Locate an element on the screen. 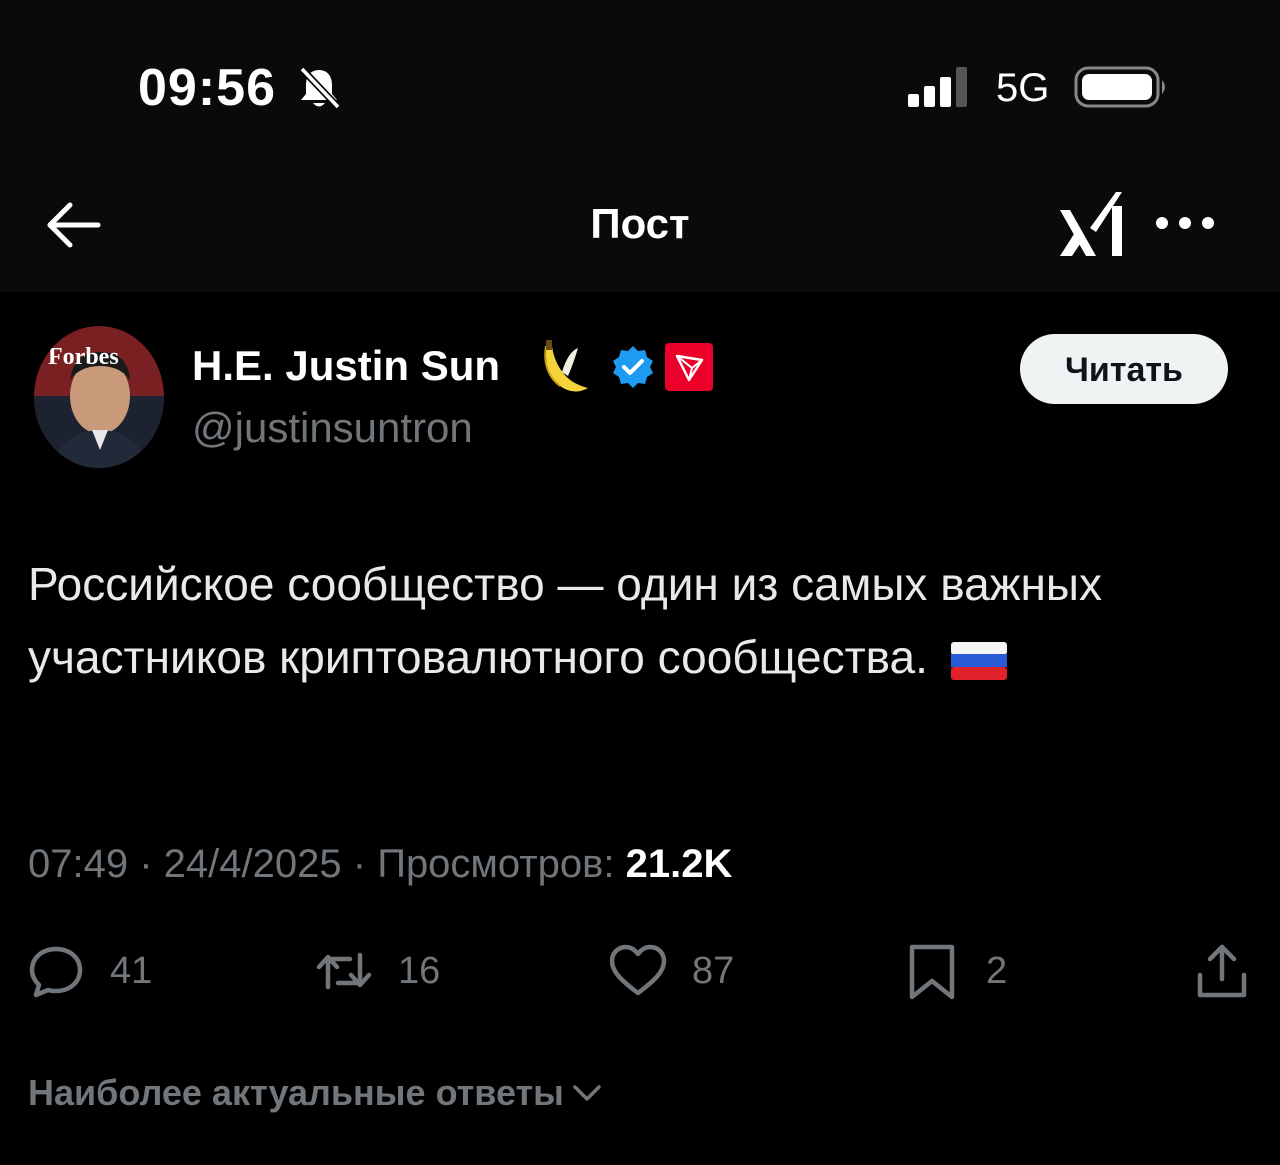 The height and width of the screenshot is (1165, 1280). reply-icon is located at coordinates (56, 972).